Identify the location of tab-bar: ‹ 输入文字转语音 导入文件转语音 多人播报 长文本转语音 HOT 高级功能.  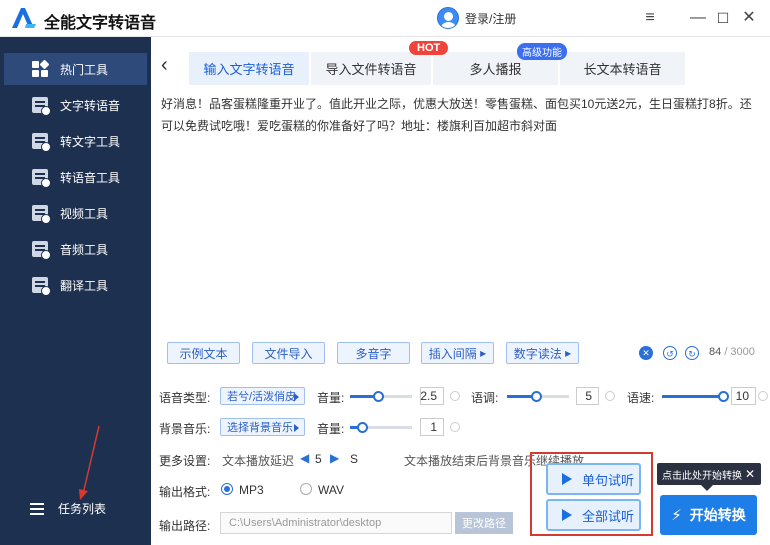
(460, 61).